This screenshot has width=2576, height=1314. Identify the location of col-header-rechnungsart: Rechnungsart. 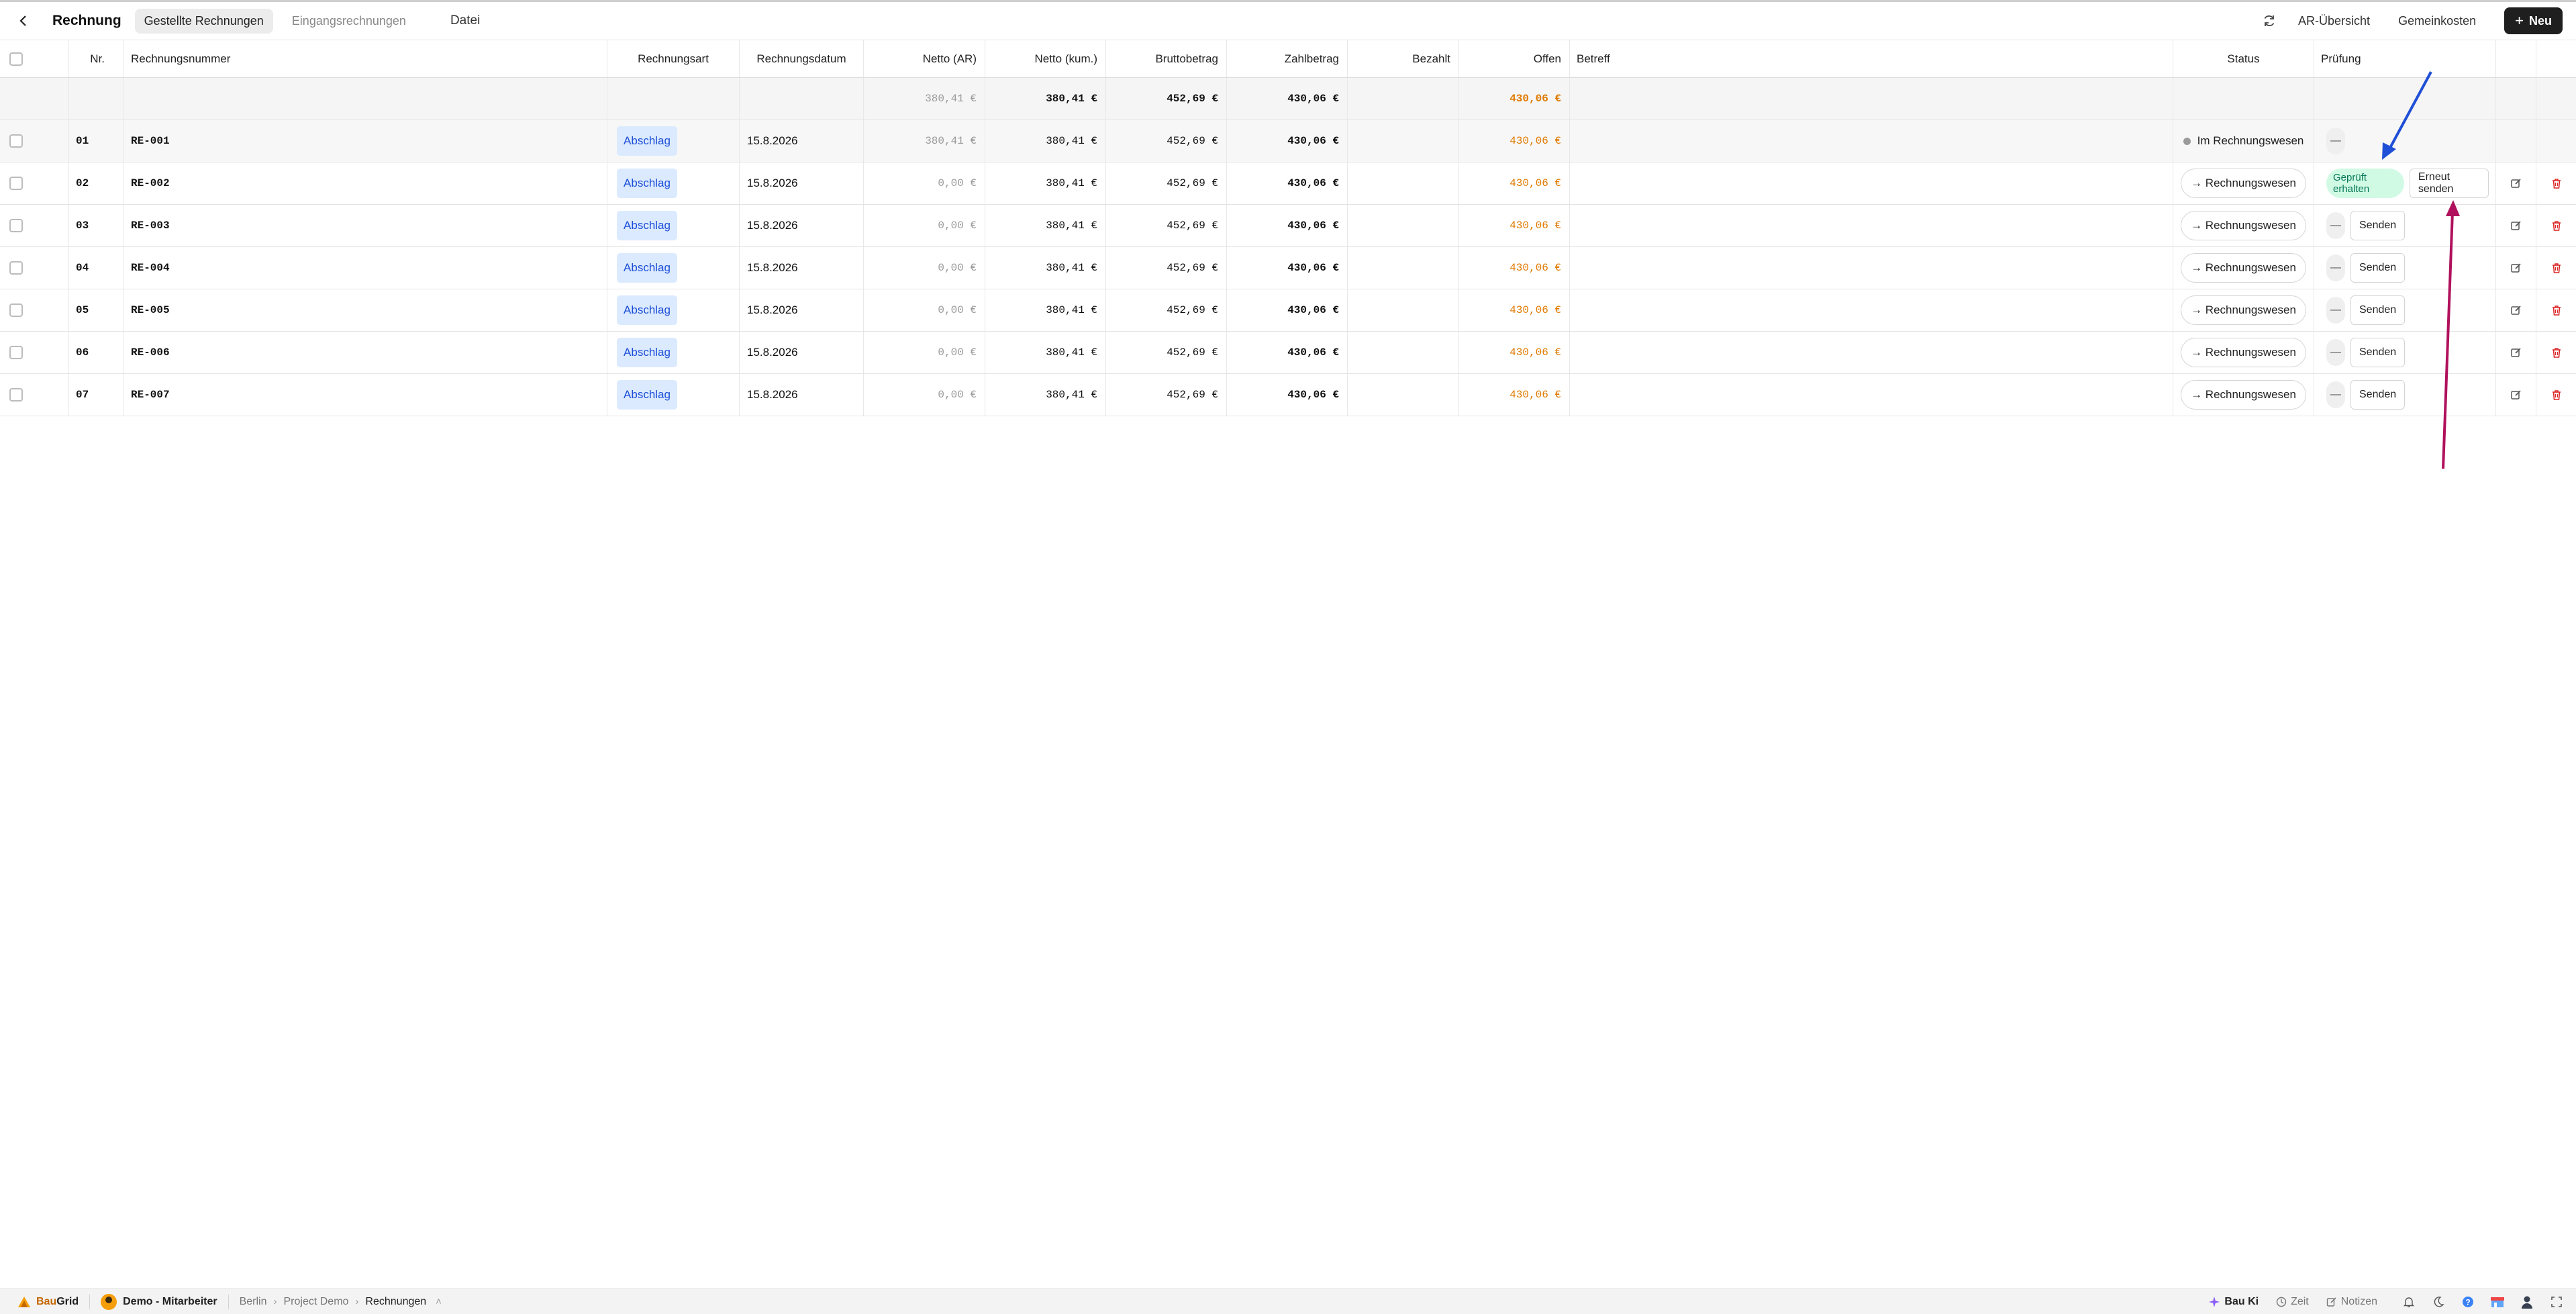
(673, 58).